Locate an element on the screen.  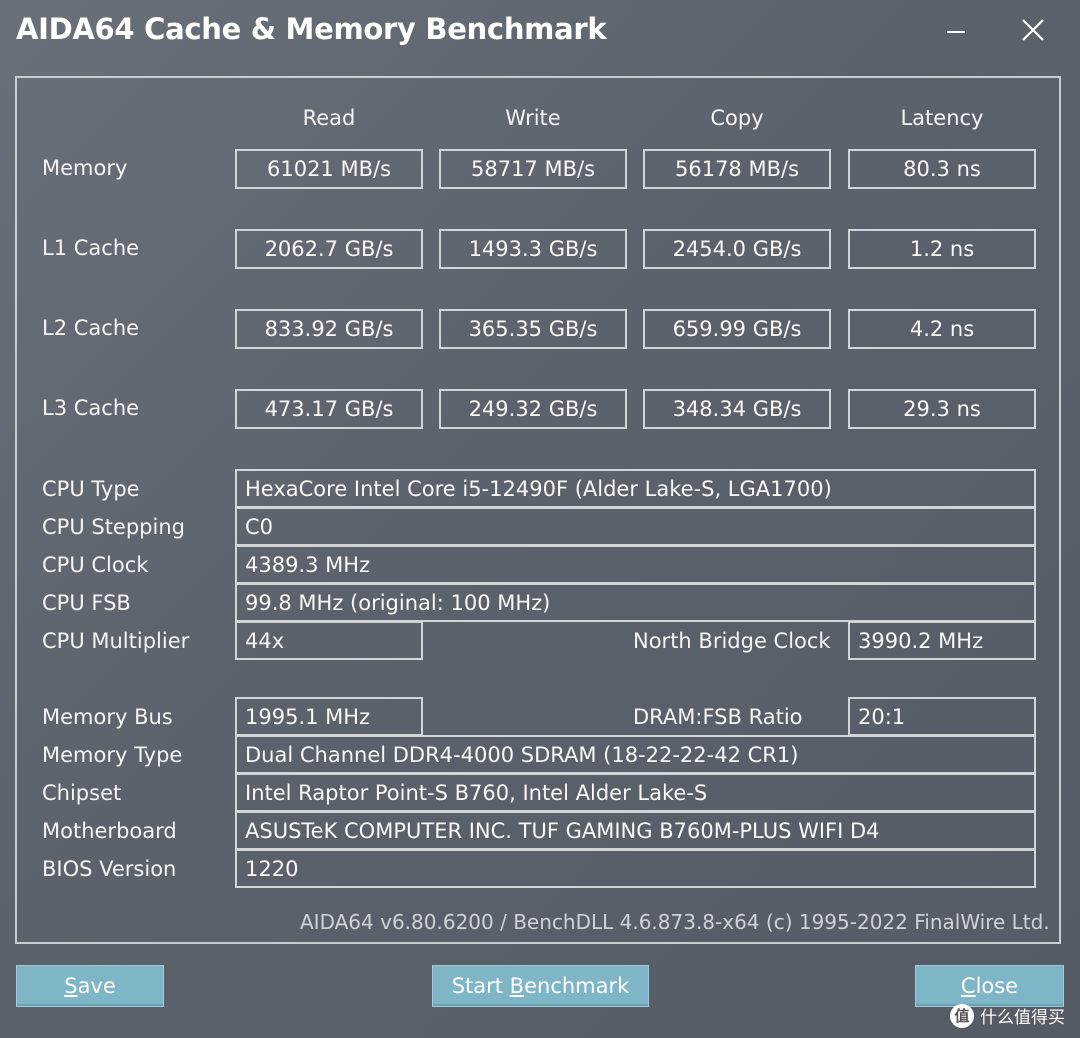
close-icon is located at coordinates (1033, 30).